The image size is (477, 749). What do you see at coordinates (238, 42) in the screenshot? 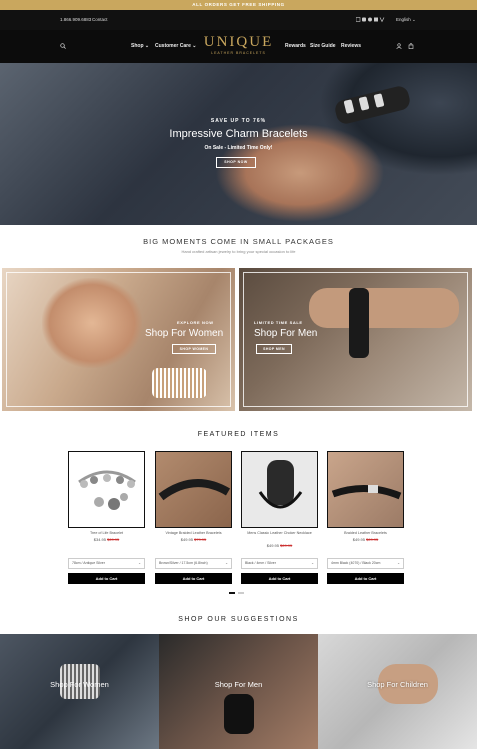
I see `logo: UNIQUE` at bounding box center [238, 42].